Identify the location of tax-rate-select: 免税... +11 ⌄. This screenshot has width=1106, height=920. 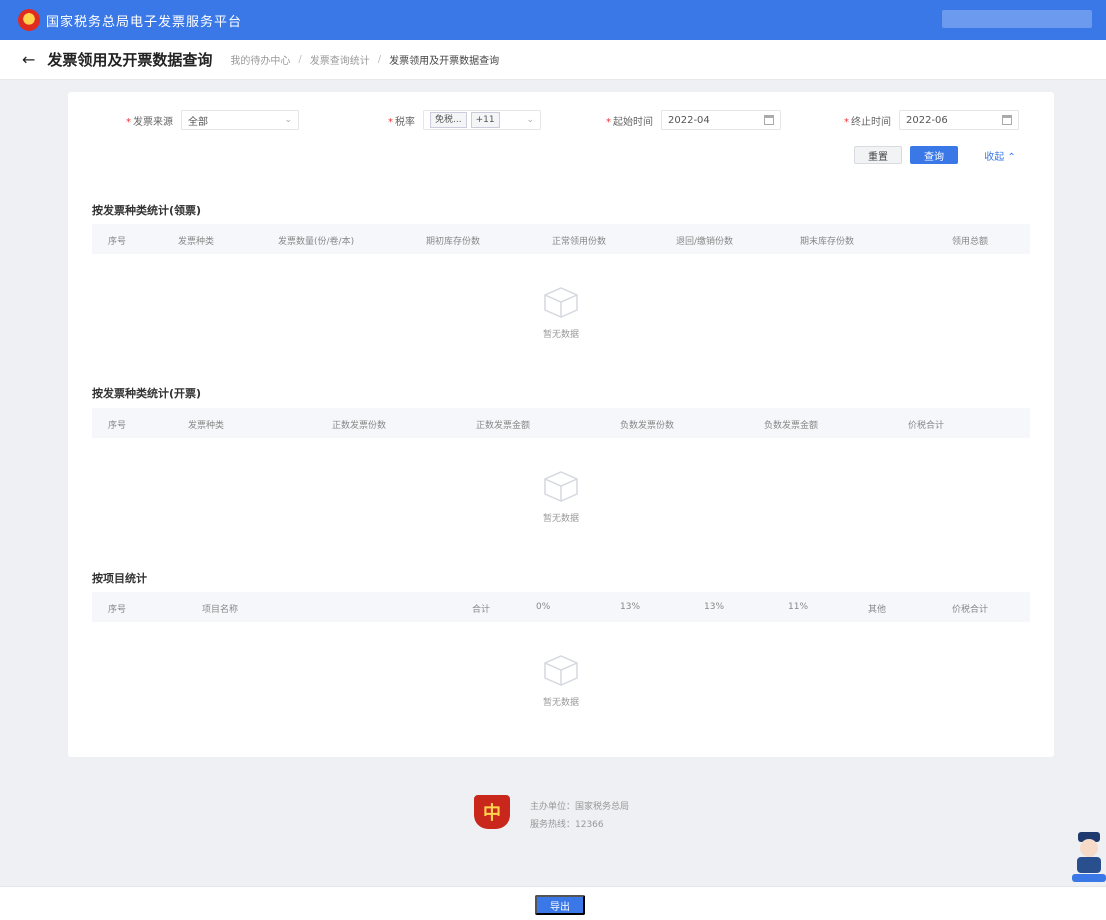
(482, 120).